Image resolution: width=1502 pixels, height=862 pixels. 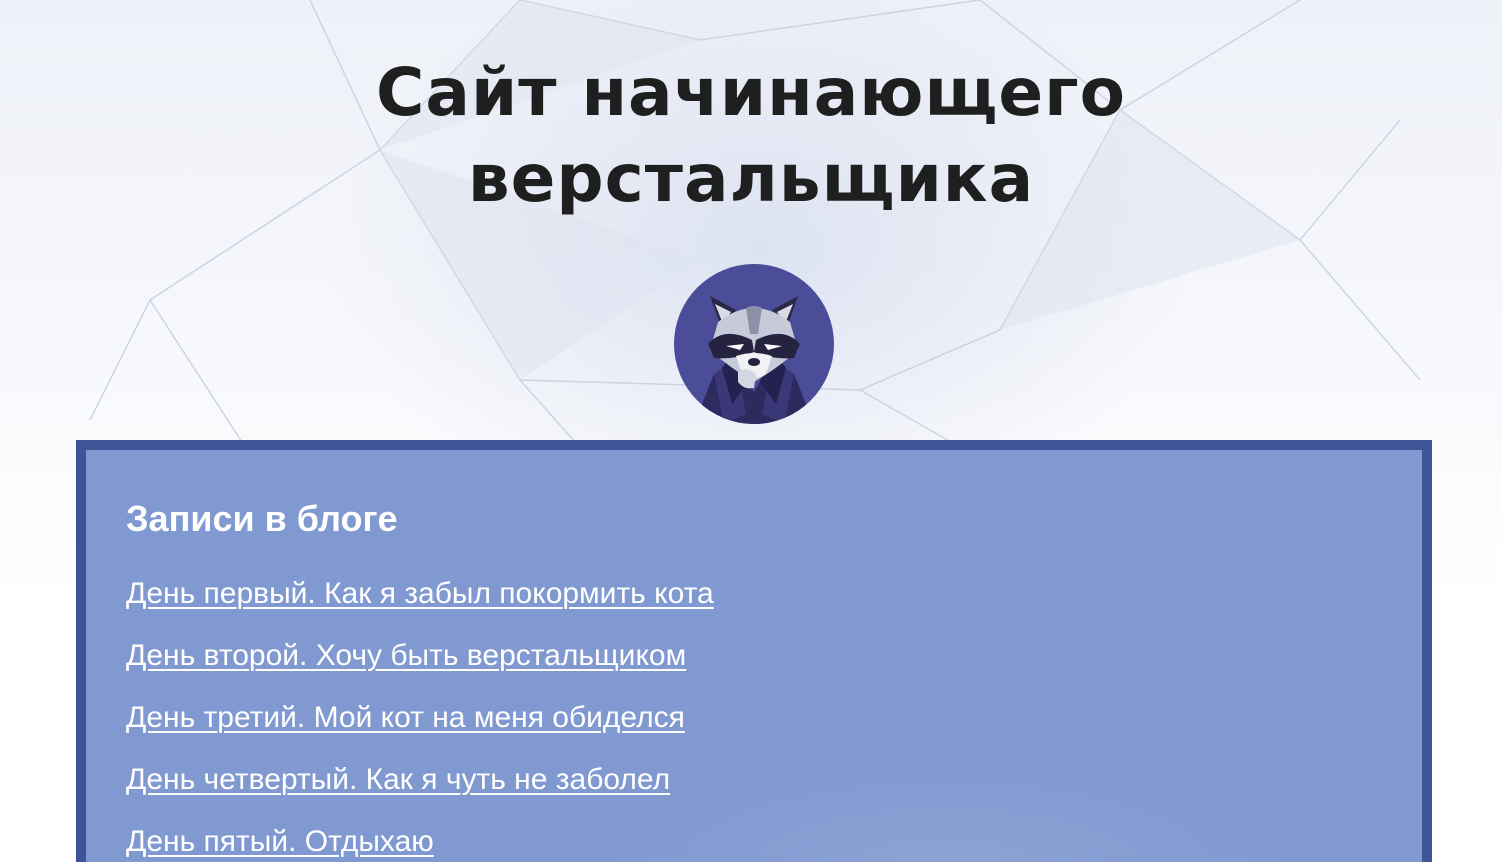 I want to click on list-item: День четвертый. Как я чуть не заболел, so click(x=420, y=789).